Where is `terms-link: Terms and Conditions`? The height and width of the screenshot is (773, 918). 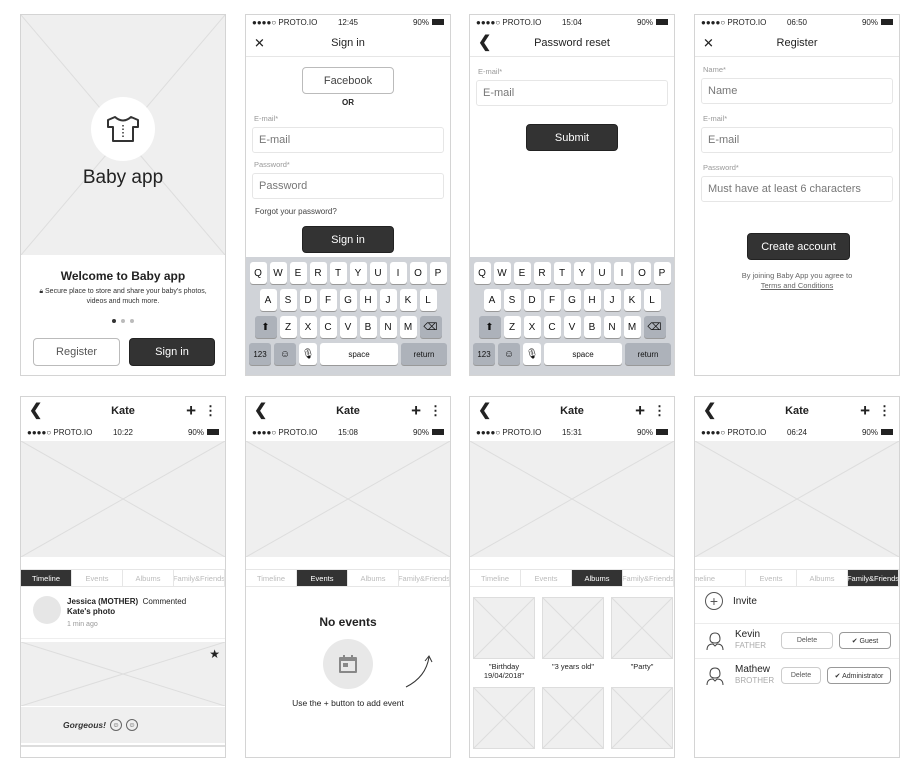
terms-link: Terms and Conditions is located at coordinates (797, 286).